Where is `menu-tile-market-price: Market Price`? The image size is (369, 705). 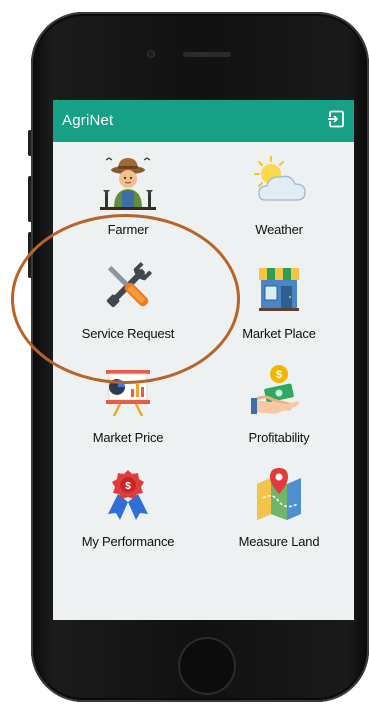 menu-tile-market-price: Market Price is located at coordinates (128, 402).